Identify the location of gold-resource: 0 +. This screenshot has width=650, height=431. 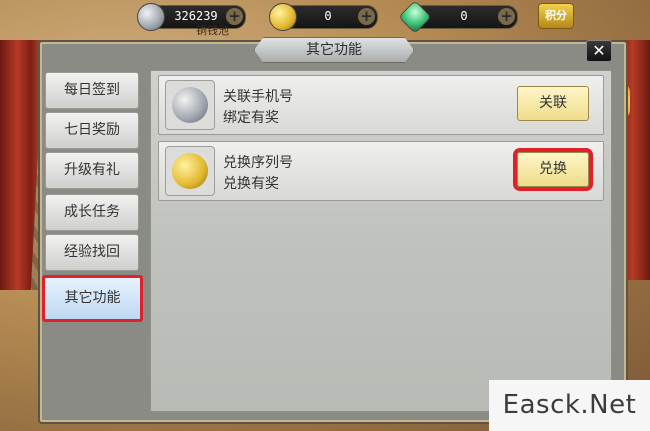
(323, 17).